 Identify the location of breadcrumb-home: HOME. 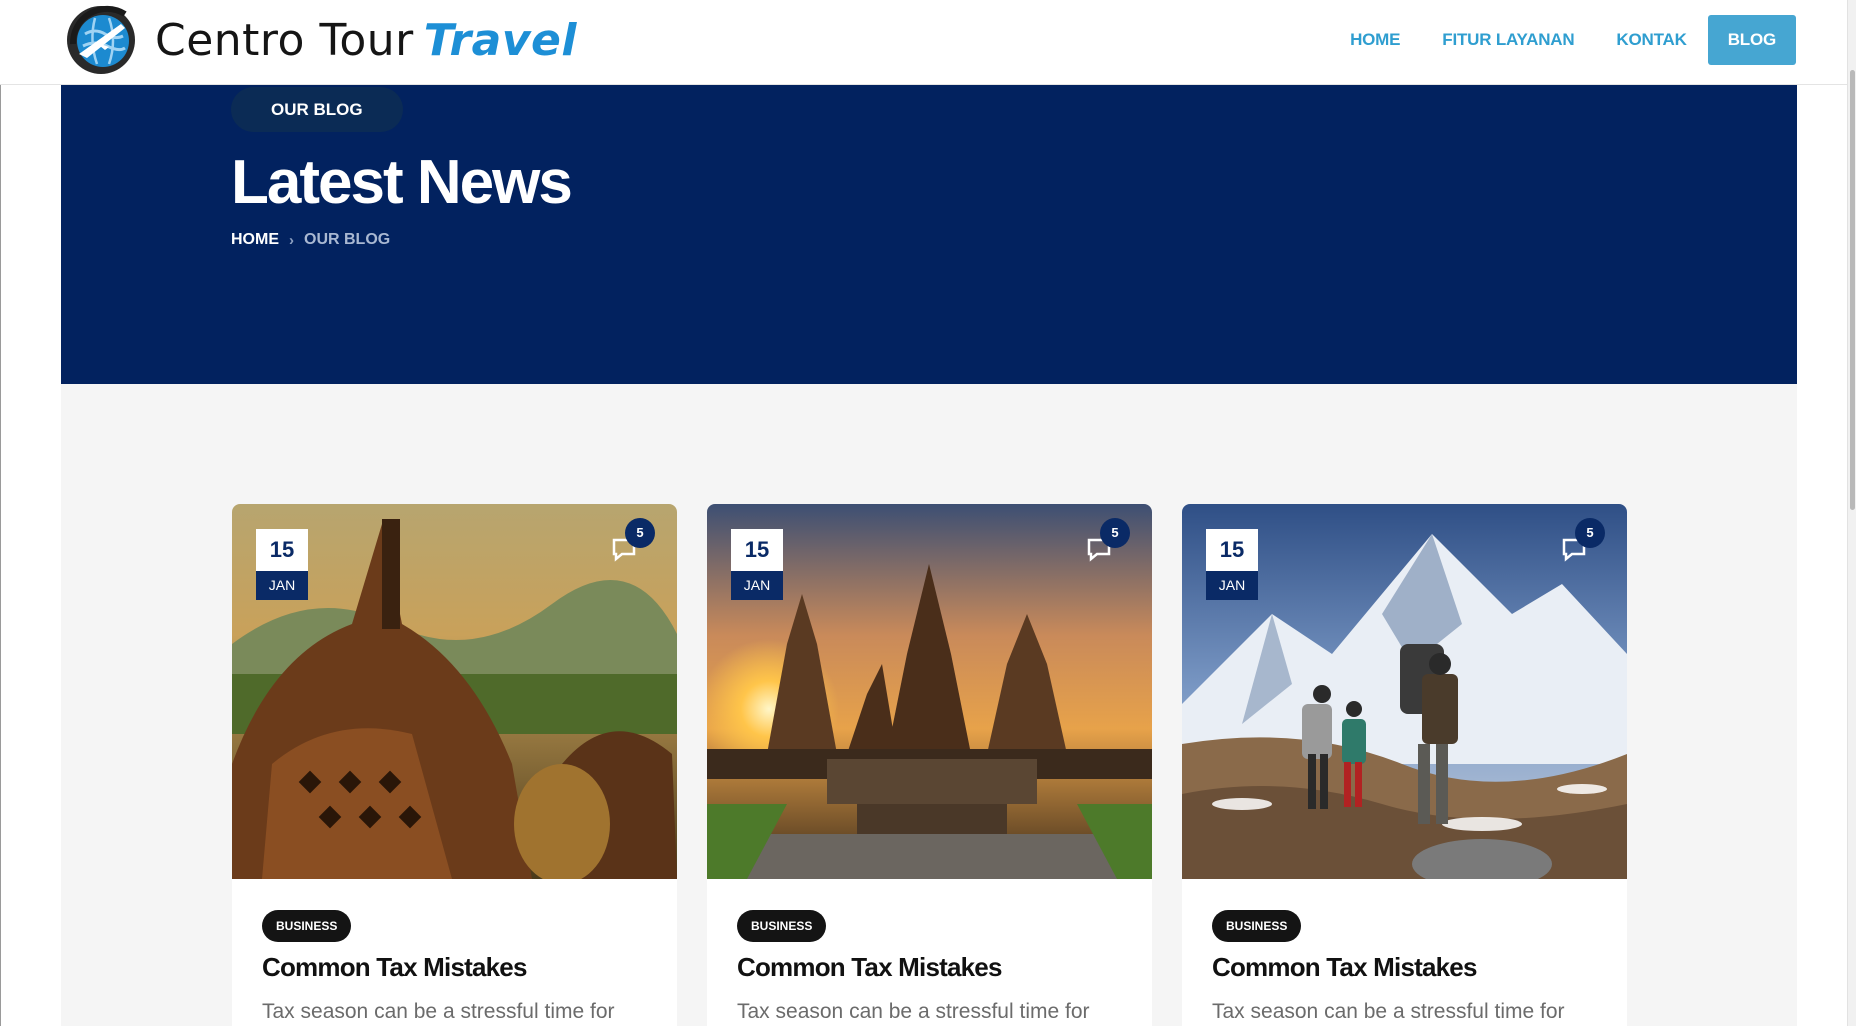
(255, 240).